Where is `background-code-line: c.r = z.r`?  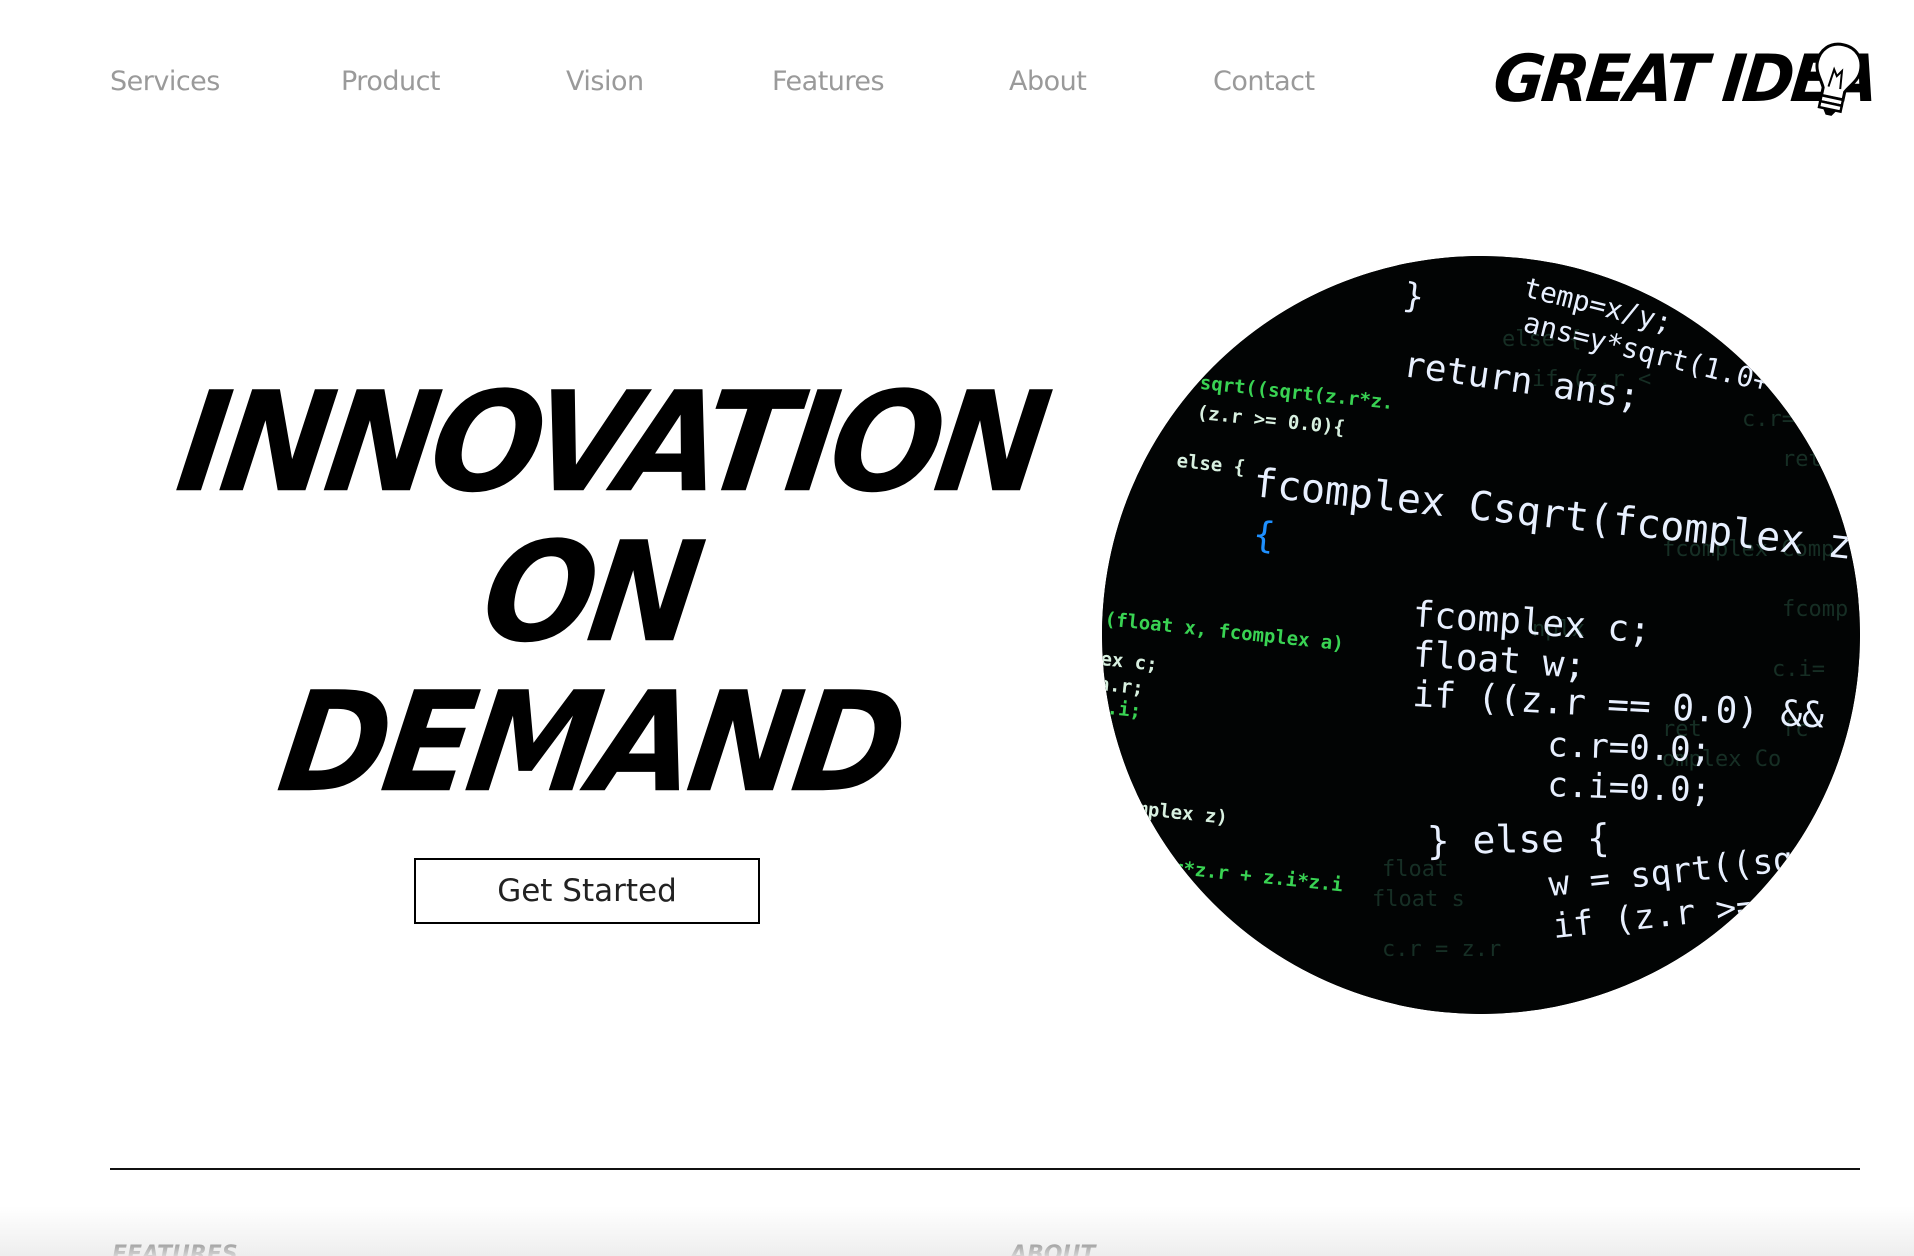 background-code-line: c.r = z.r is located at coordinates (1441, 949).